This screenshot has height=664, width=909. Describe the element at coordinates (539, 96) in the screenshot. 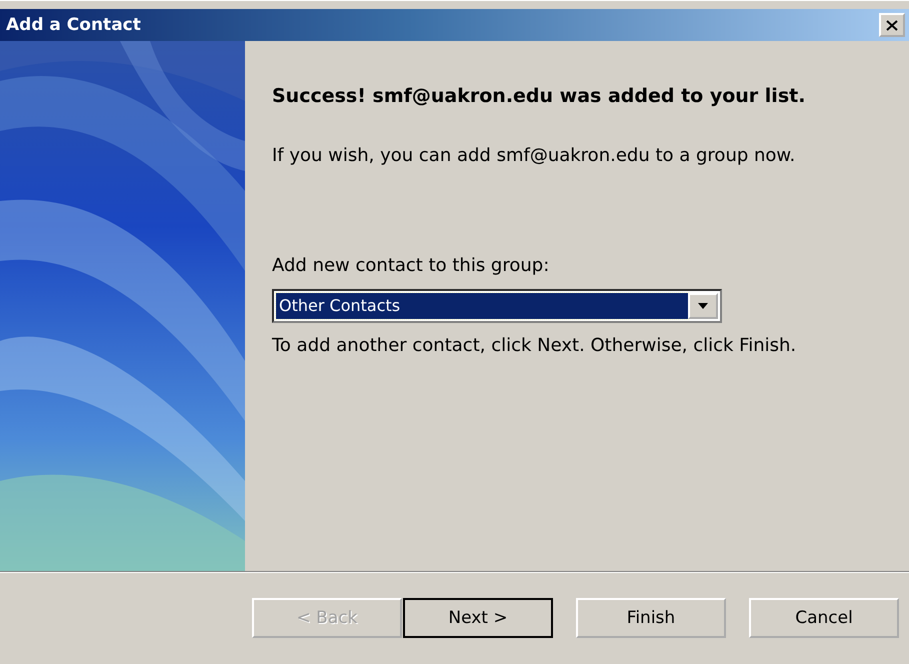

I see `success-heading: Success! smf@uakron.edu was added to your list.` at that location.